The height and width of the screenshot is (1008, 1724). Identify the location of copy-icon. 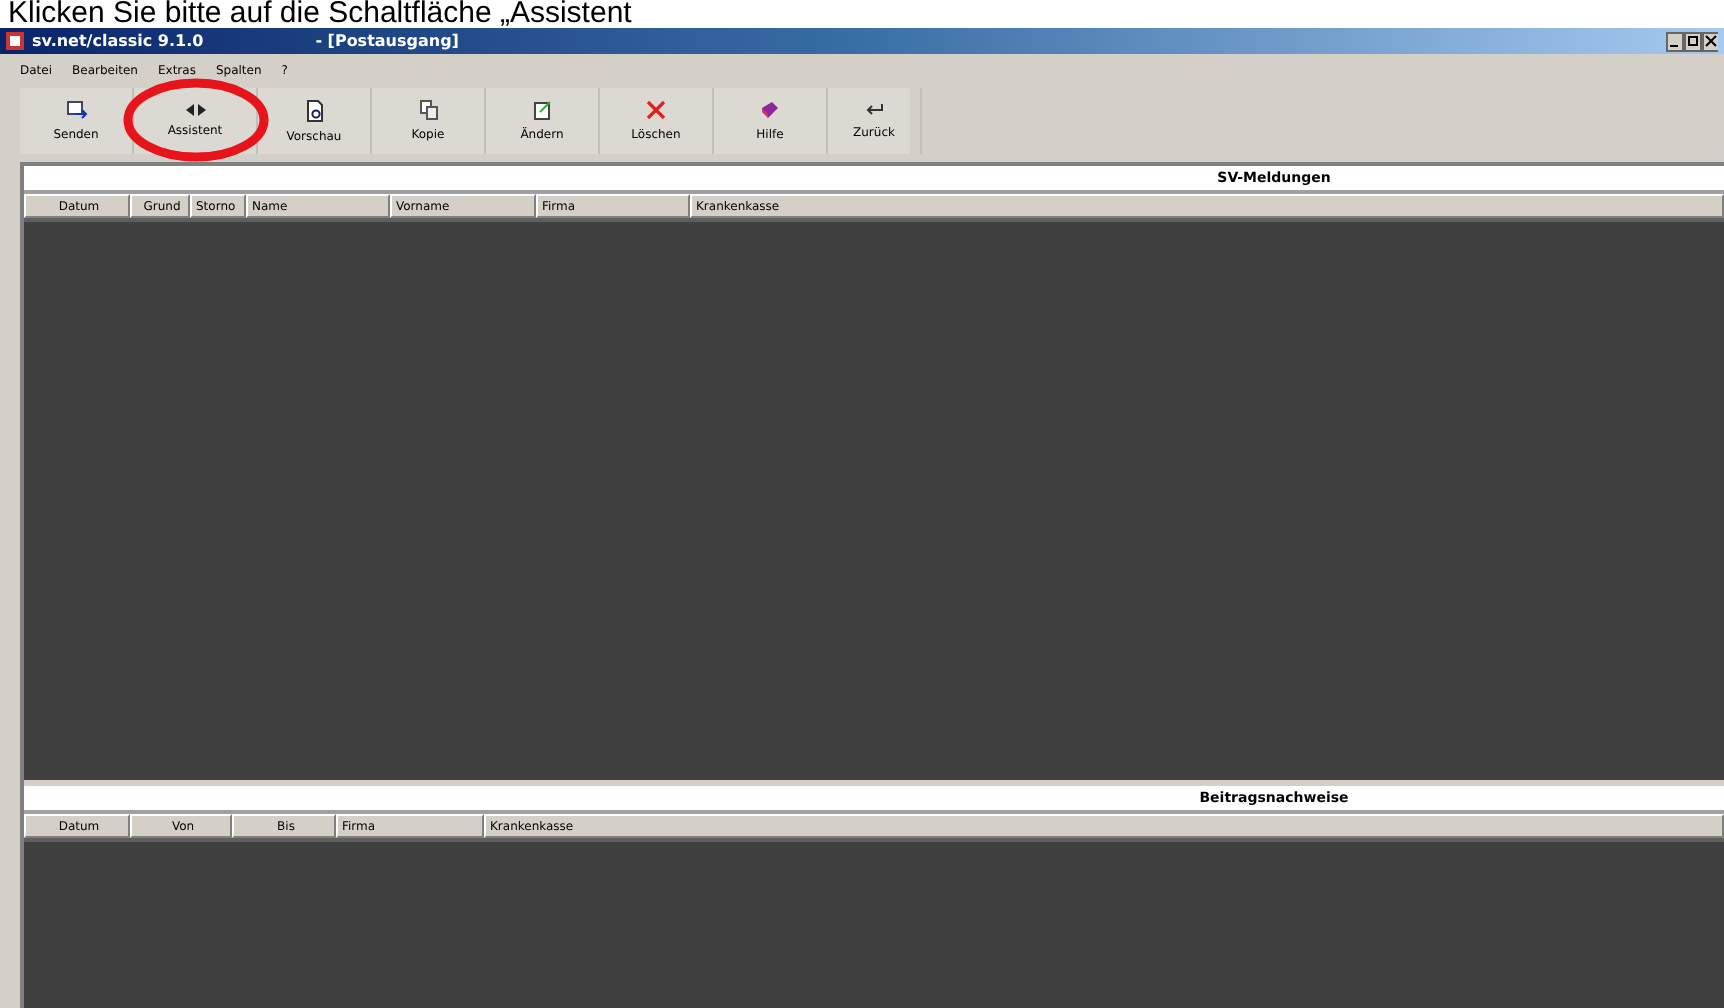
(428, 110).